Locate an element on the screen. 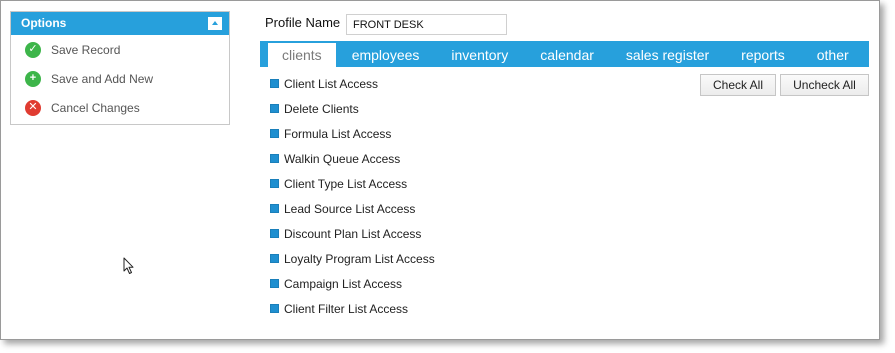 This screenshot has width=895, height=353. permission-label: Client List Access is located at coordinates (331, 83).